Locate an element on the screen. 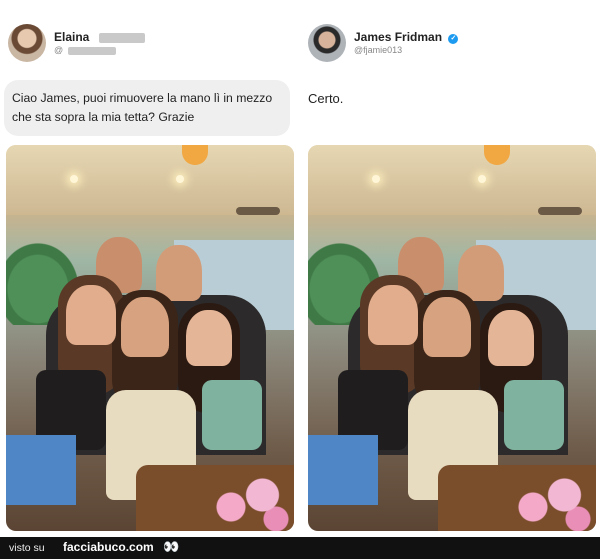 This screenshot has width=600, height=559. reply-text: Certo. is located at coordinates (326, 98).